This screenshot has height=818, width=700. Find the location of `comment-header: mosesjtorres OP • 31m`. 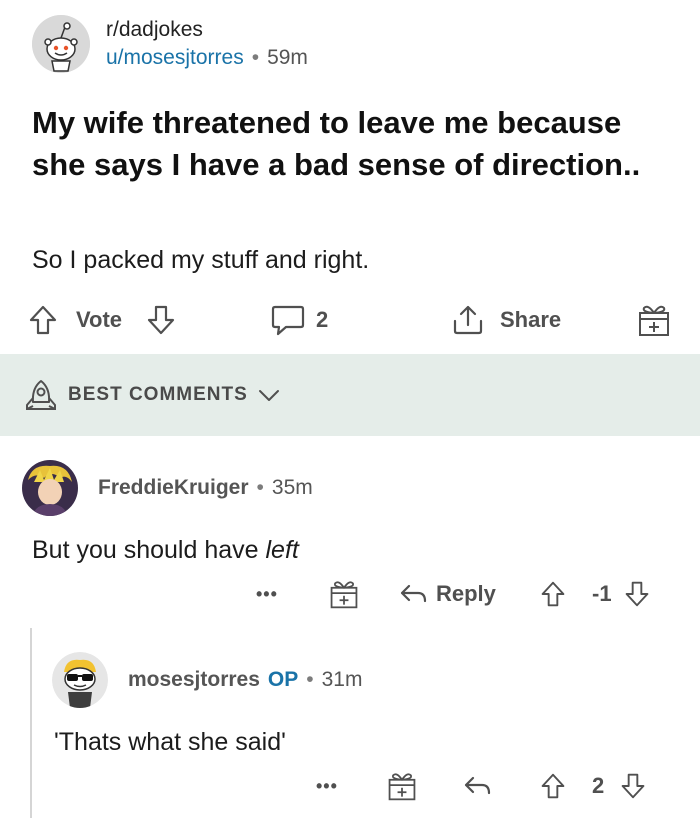

comment-header: mosesjtorres OP • 31m is located at coordinates (207, 680).